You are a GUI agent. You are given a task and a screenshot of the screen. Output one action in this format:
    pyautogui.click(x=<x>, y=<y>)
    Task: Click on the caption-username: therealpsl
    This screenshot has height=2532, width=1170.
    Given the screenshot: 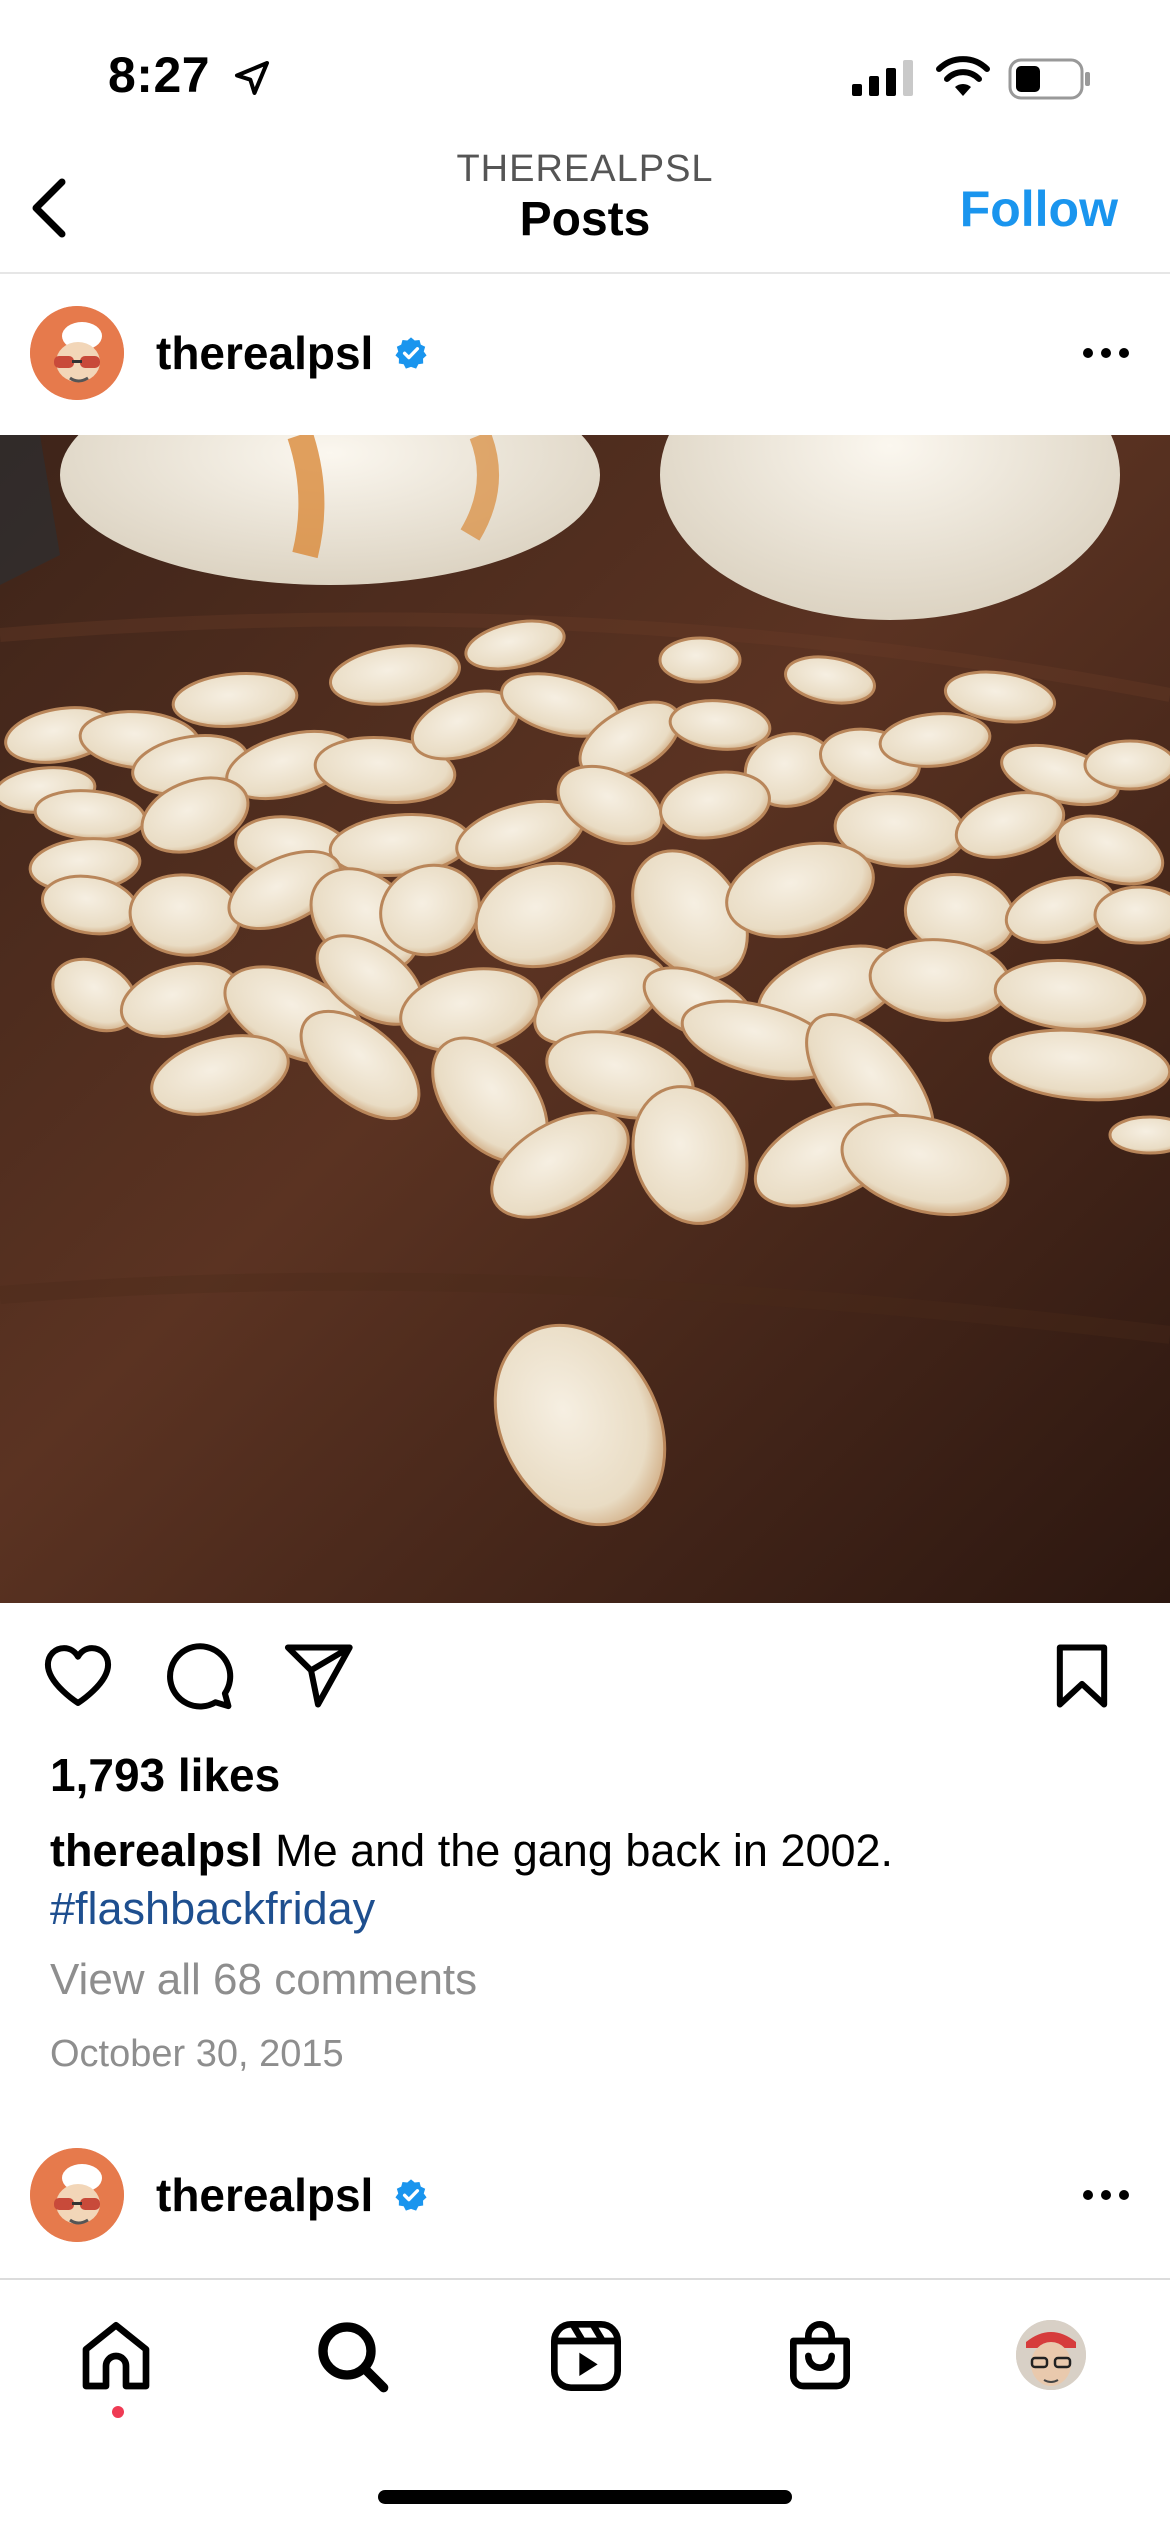 What is the action you would take?
    pyautogui.click(x=156, y=1850)
    